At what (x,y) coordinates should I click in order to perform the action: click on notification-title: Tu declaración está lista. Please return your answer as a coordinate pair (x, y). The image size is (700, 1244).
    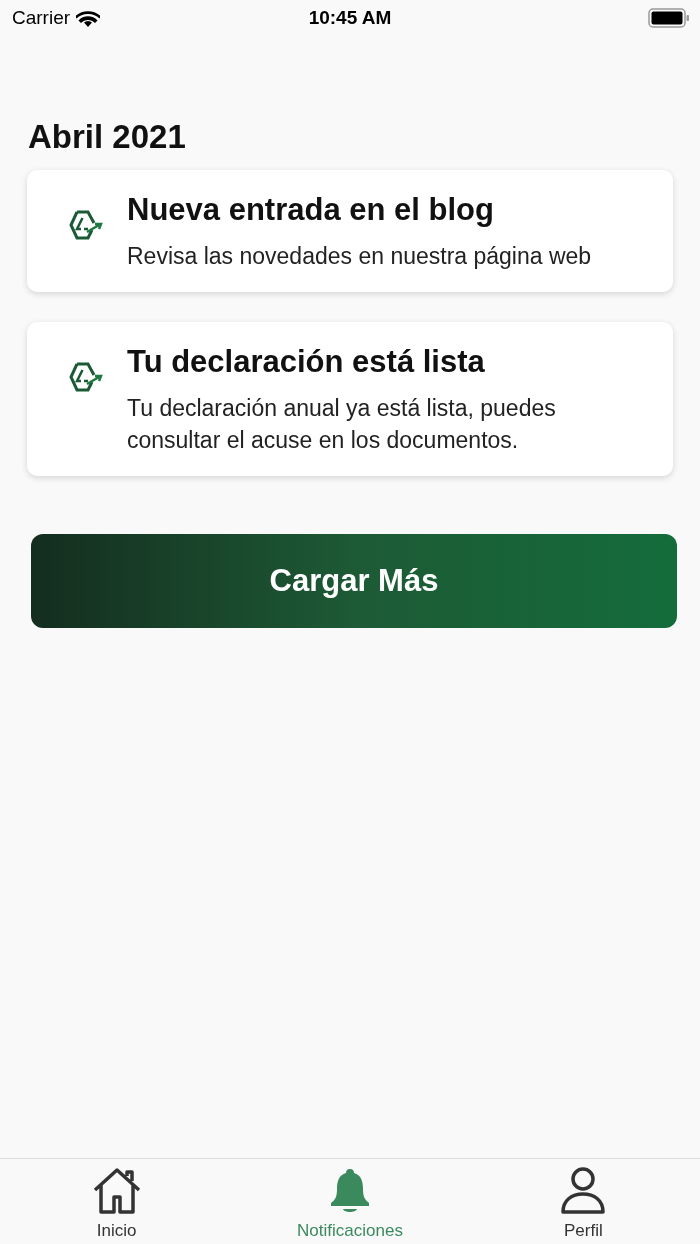
    Looking at the image, I should click on (306, 362).